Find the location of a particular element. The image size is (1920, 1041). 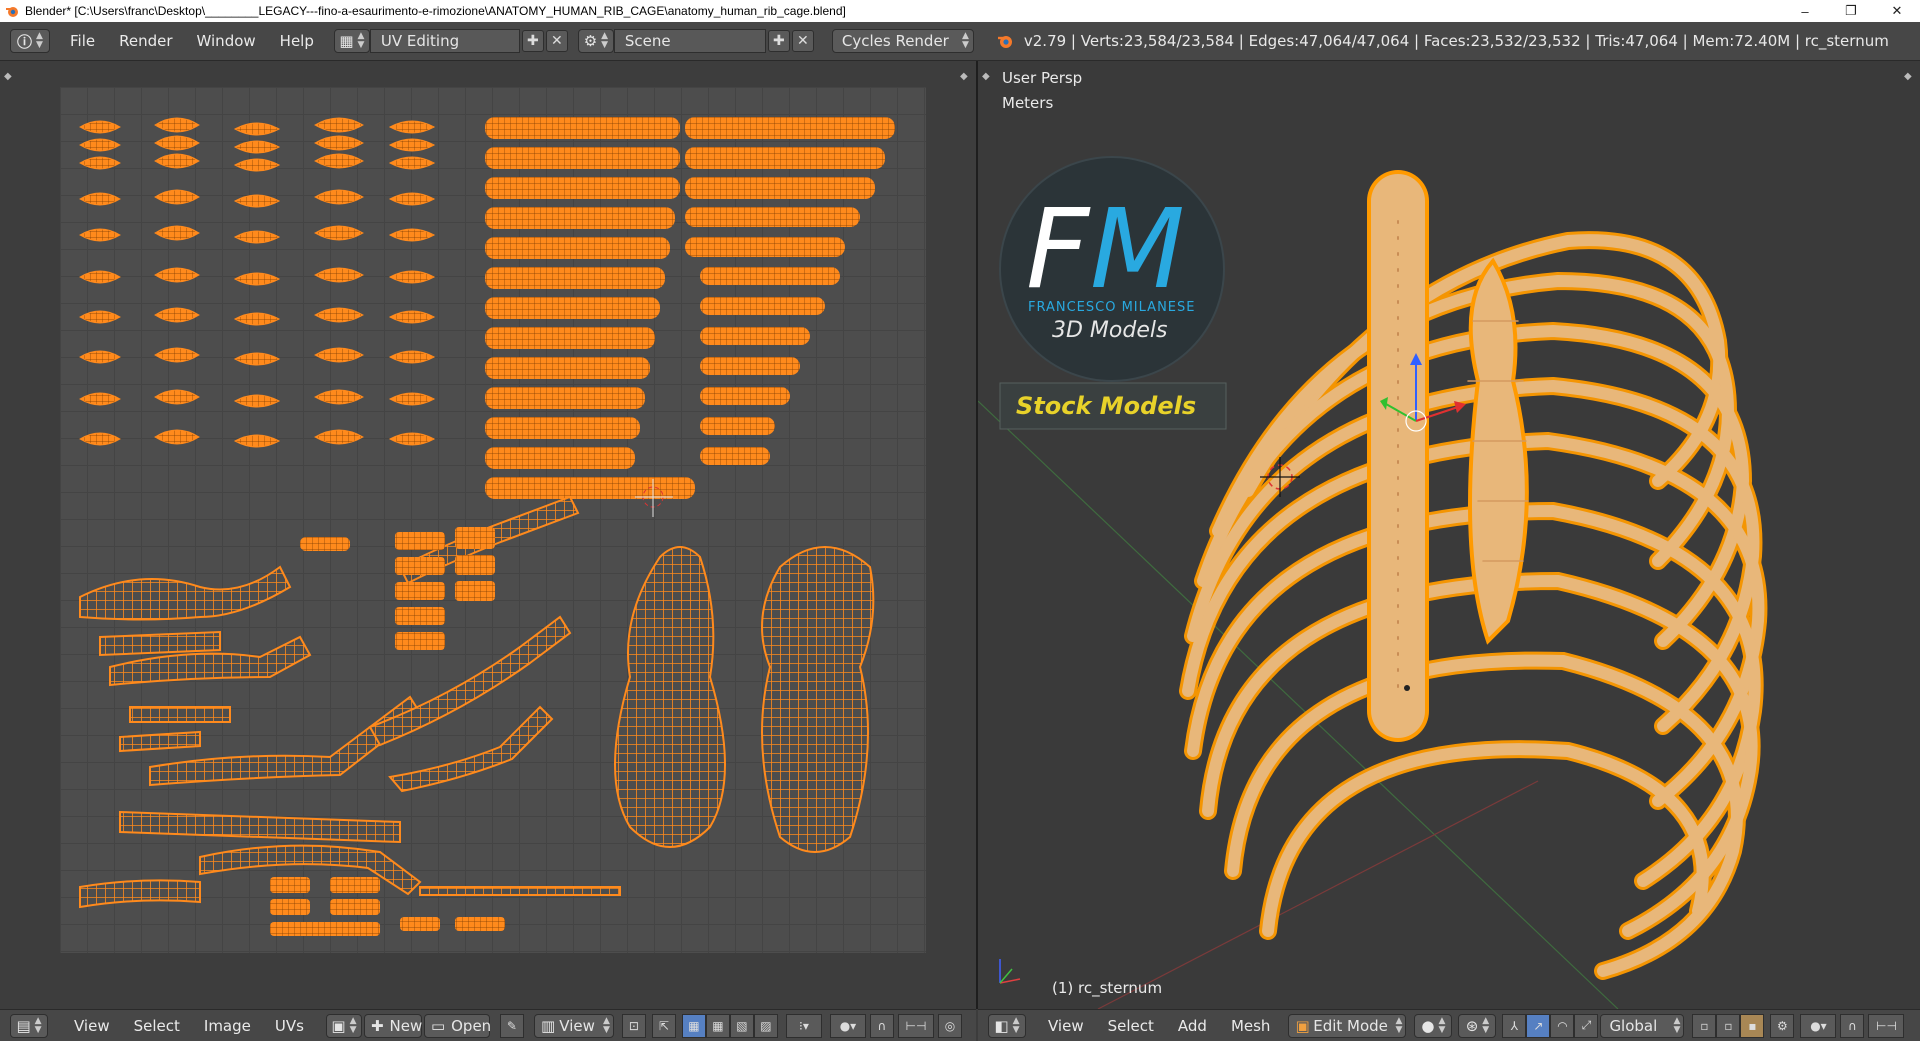

screen-layout-name: UV Editing is located at coordinates (420, 41).